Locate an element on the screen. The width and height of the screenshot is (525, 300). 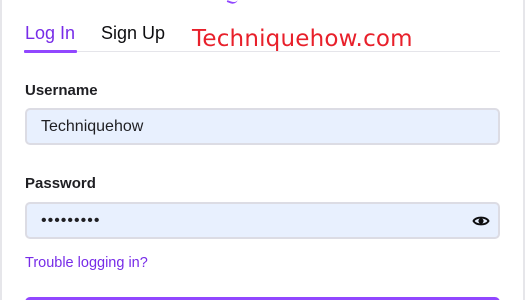
eye-icon is located at coordinates (481, 221).